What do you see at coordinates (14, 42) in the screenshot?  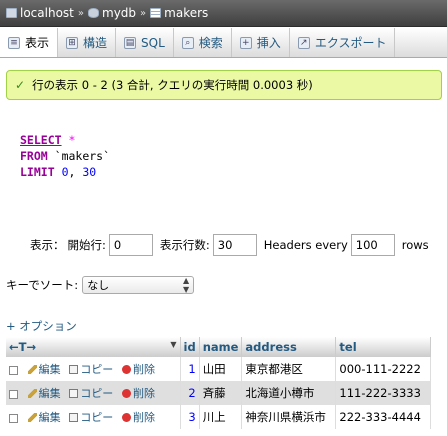 I see `browse-icon: ≡` at bounding box center [14, 42].